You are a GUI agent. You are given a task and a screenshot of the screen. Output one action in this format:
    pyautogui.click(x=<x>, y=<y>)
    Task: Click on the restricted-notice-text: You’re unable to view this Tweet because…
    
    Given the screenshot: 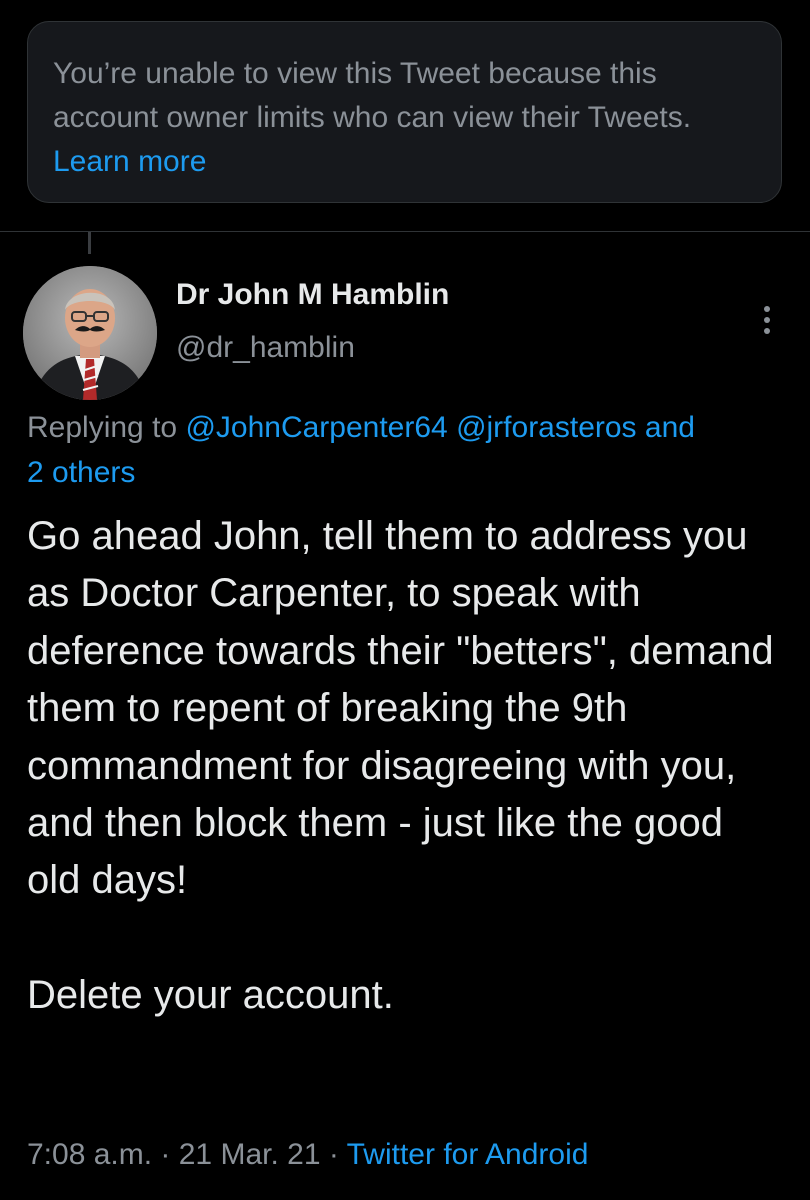 What is the action you would take?
    pyautogui.click(x=403, y=118)
    